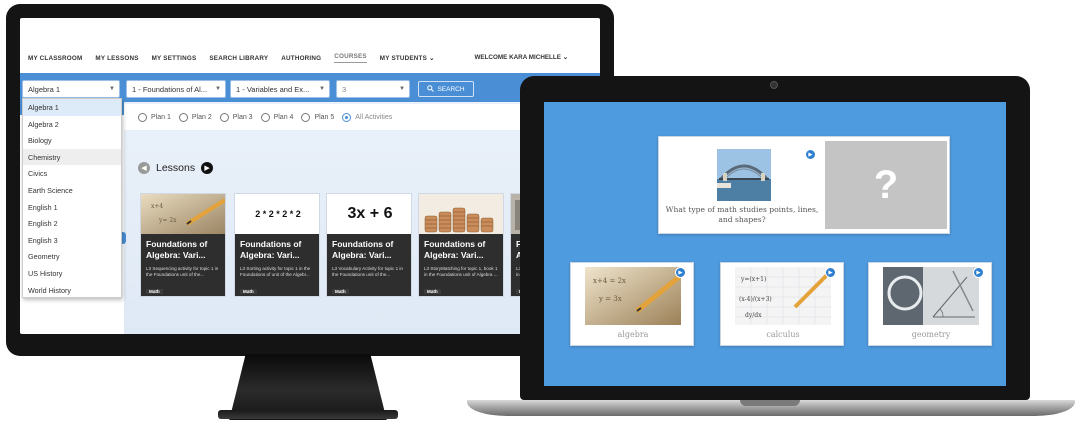 The height and width of the screenshot is (423, 1076). What do you see at coordinates (755, 299) in the screenshot?
I see `svg-text: (x-4)/(x+3)` at bounding box center [755, 299].